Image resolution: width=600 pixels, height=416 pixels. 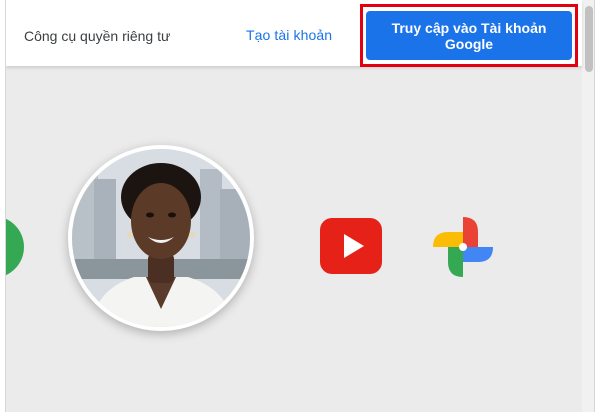 I want to click on avatar, so click(x=161, y=238).